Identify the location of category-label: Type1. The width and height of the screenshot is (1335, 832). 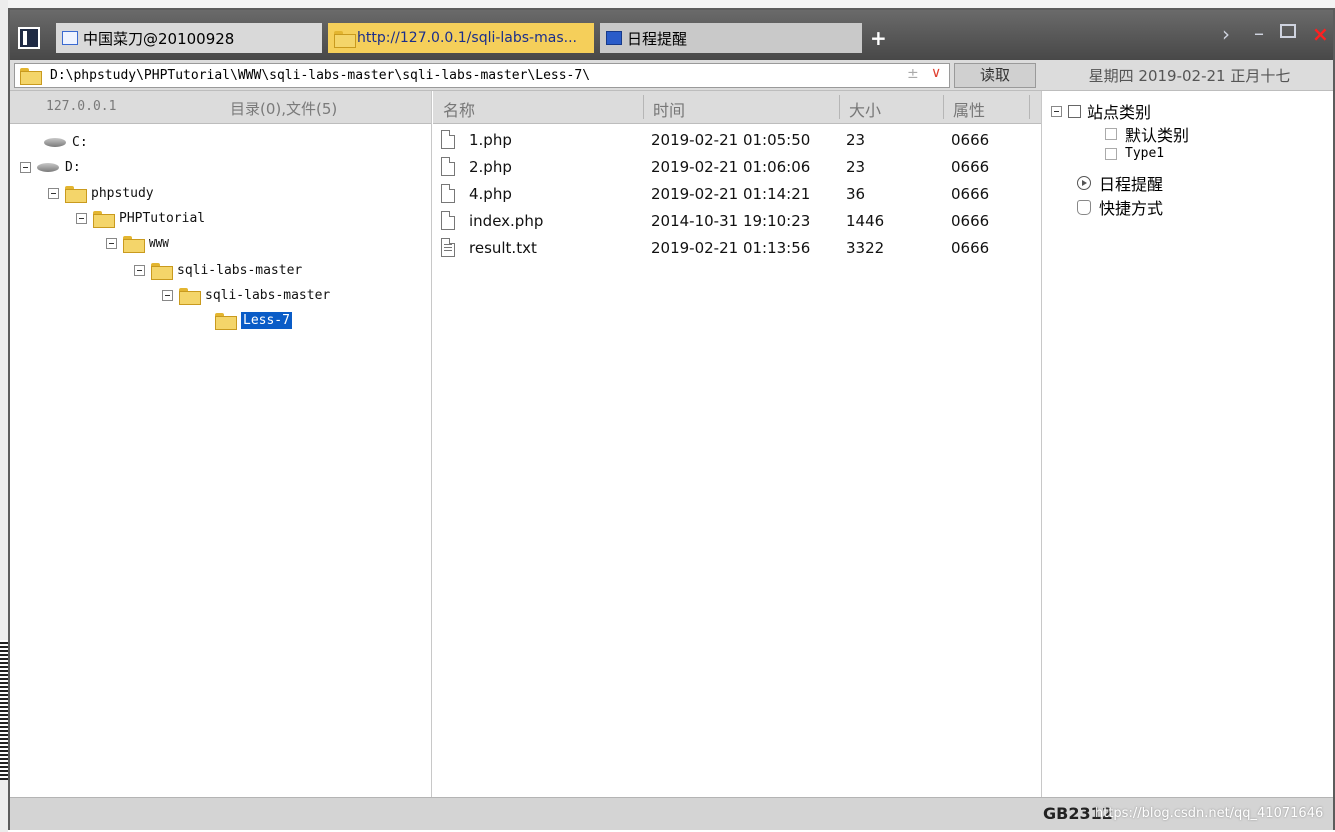
(1145, 153).